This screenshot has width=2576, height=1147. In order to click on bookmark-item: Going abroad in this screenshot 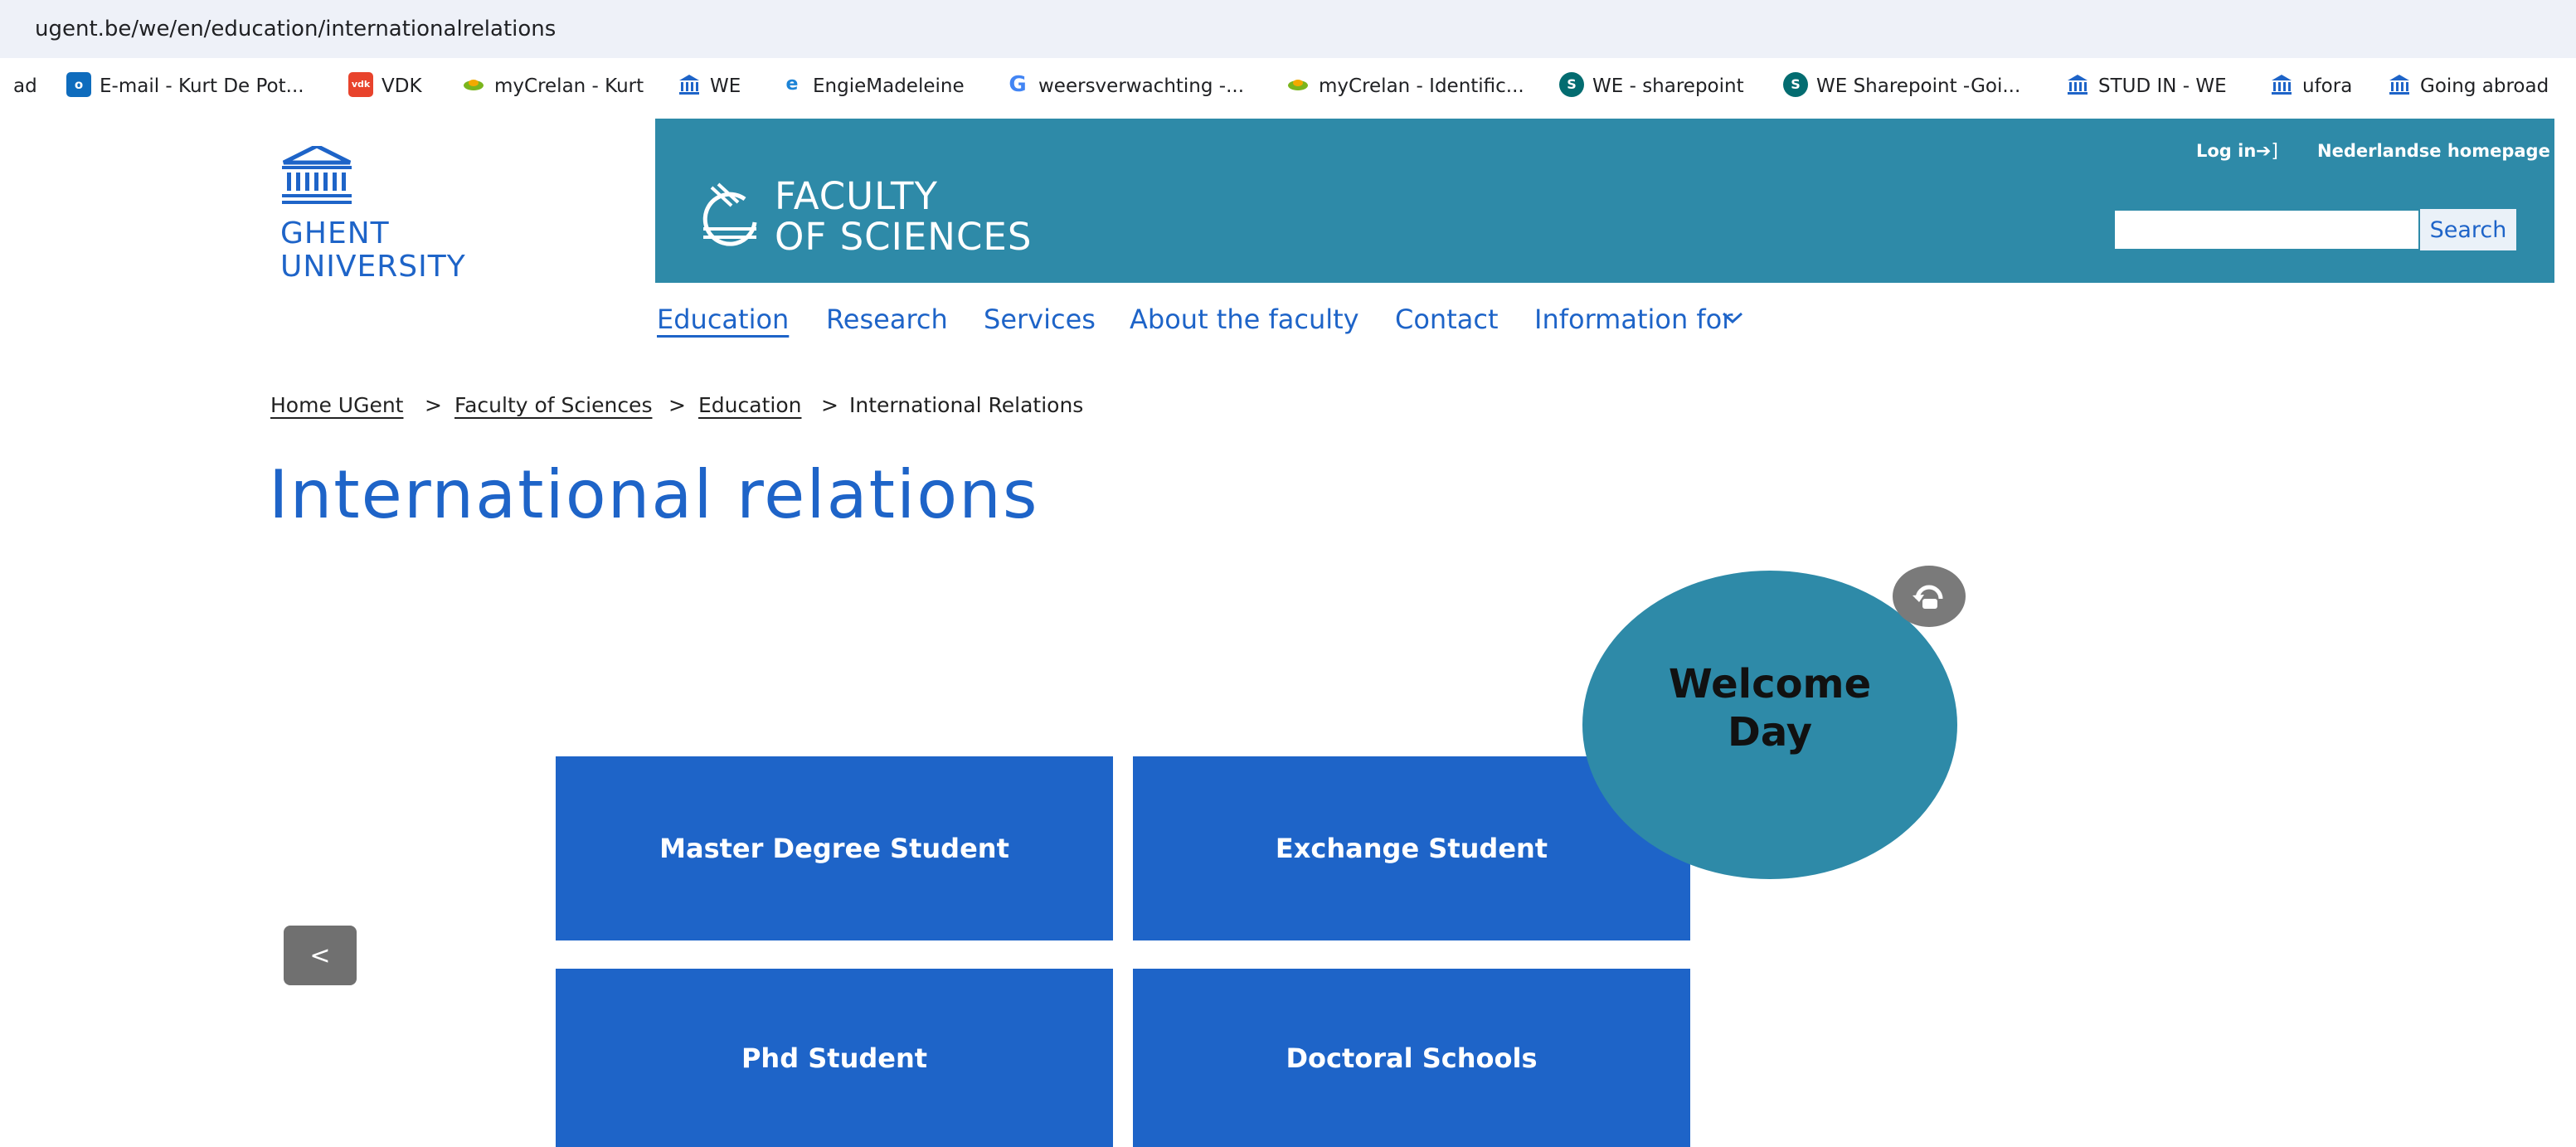, I will do `click(2468, 86)`.